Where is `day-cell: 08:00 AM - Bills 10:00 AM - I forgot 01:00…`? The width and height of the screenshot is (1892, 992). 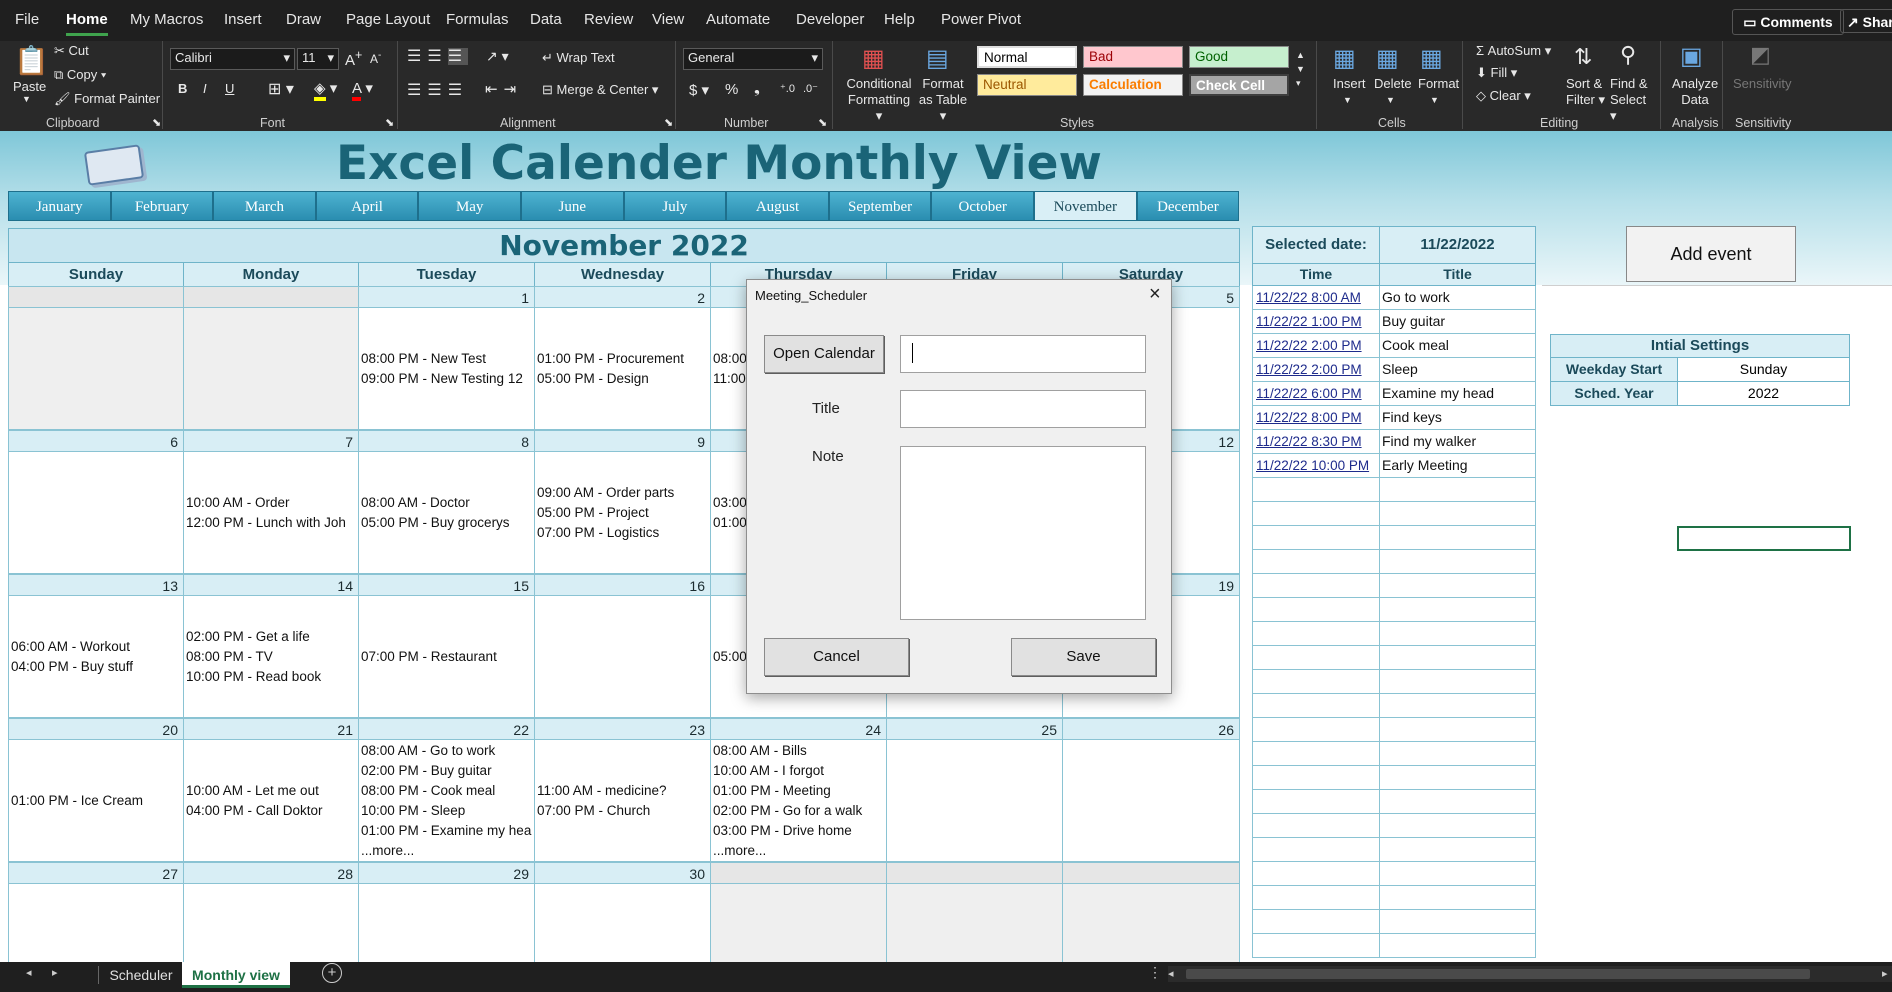 day-cell: 08:00 AM - Bills 10:00 AM - I forgot 01:00… is located at coordinates (799, 801).